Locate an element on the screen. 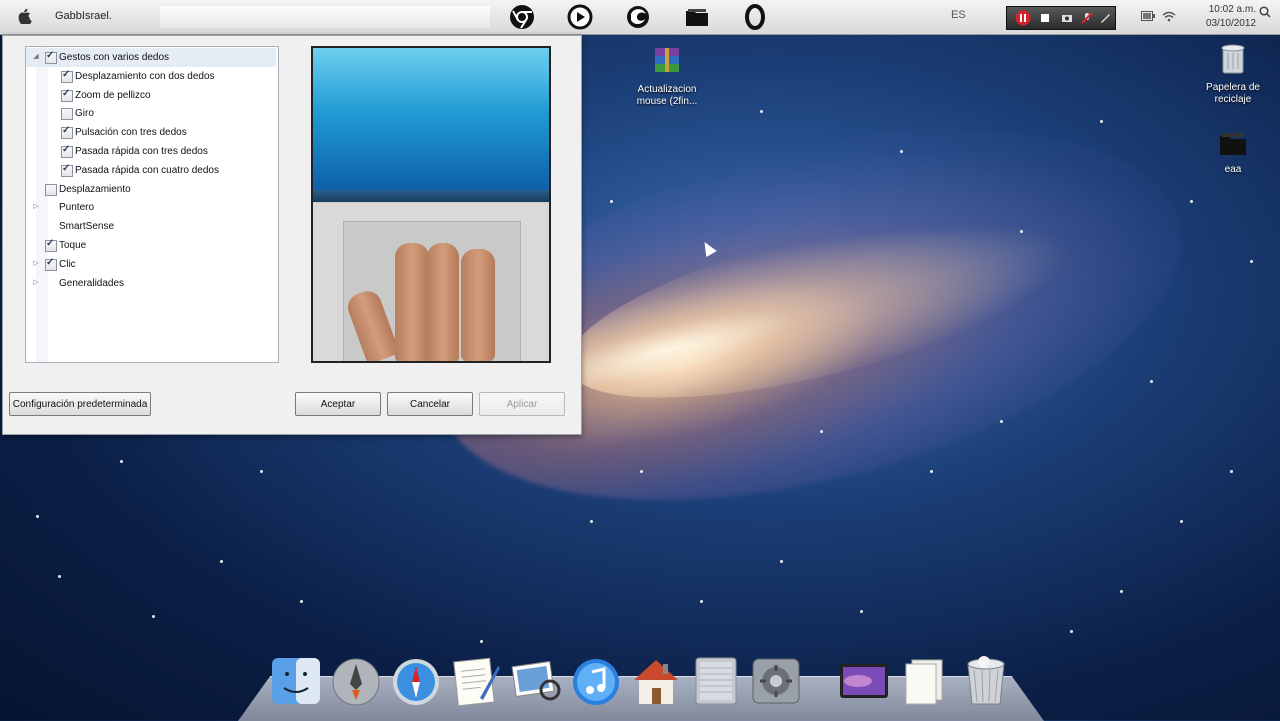  tree-item: ▷ Generalidades is located at coordinates (151, 283).